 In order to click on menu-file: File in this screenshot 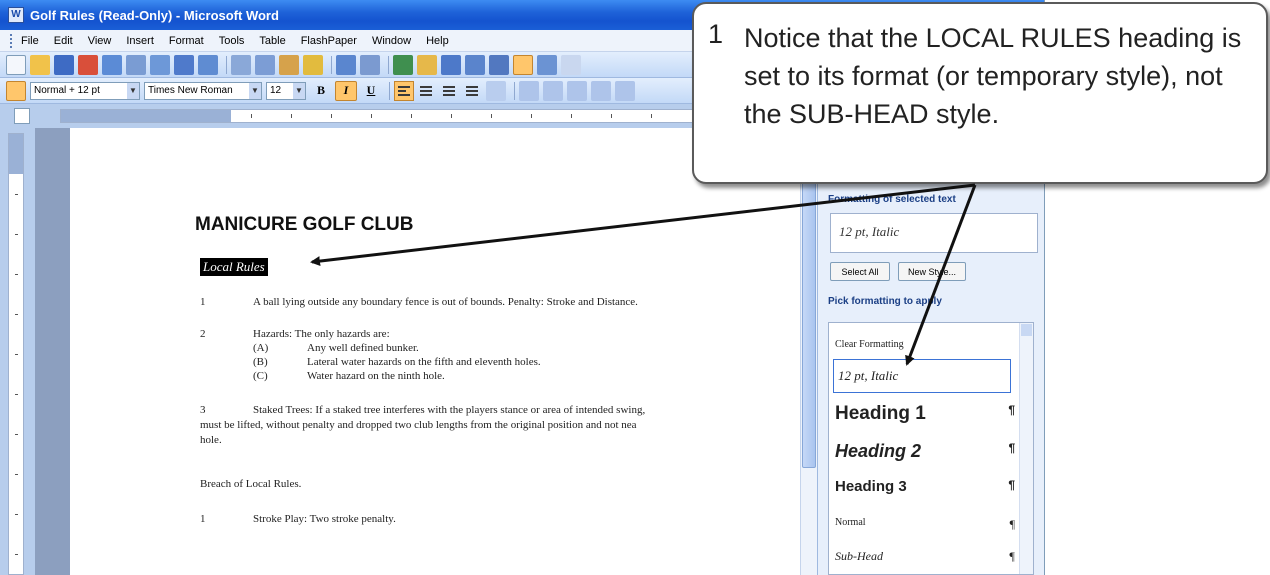, I will do `click(30, 41)`.